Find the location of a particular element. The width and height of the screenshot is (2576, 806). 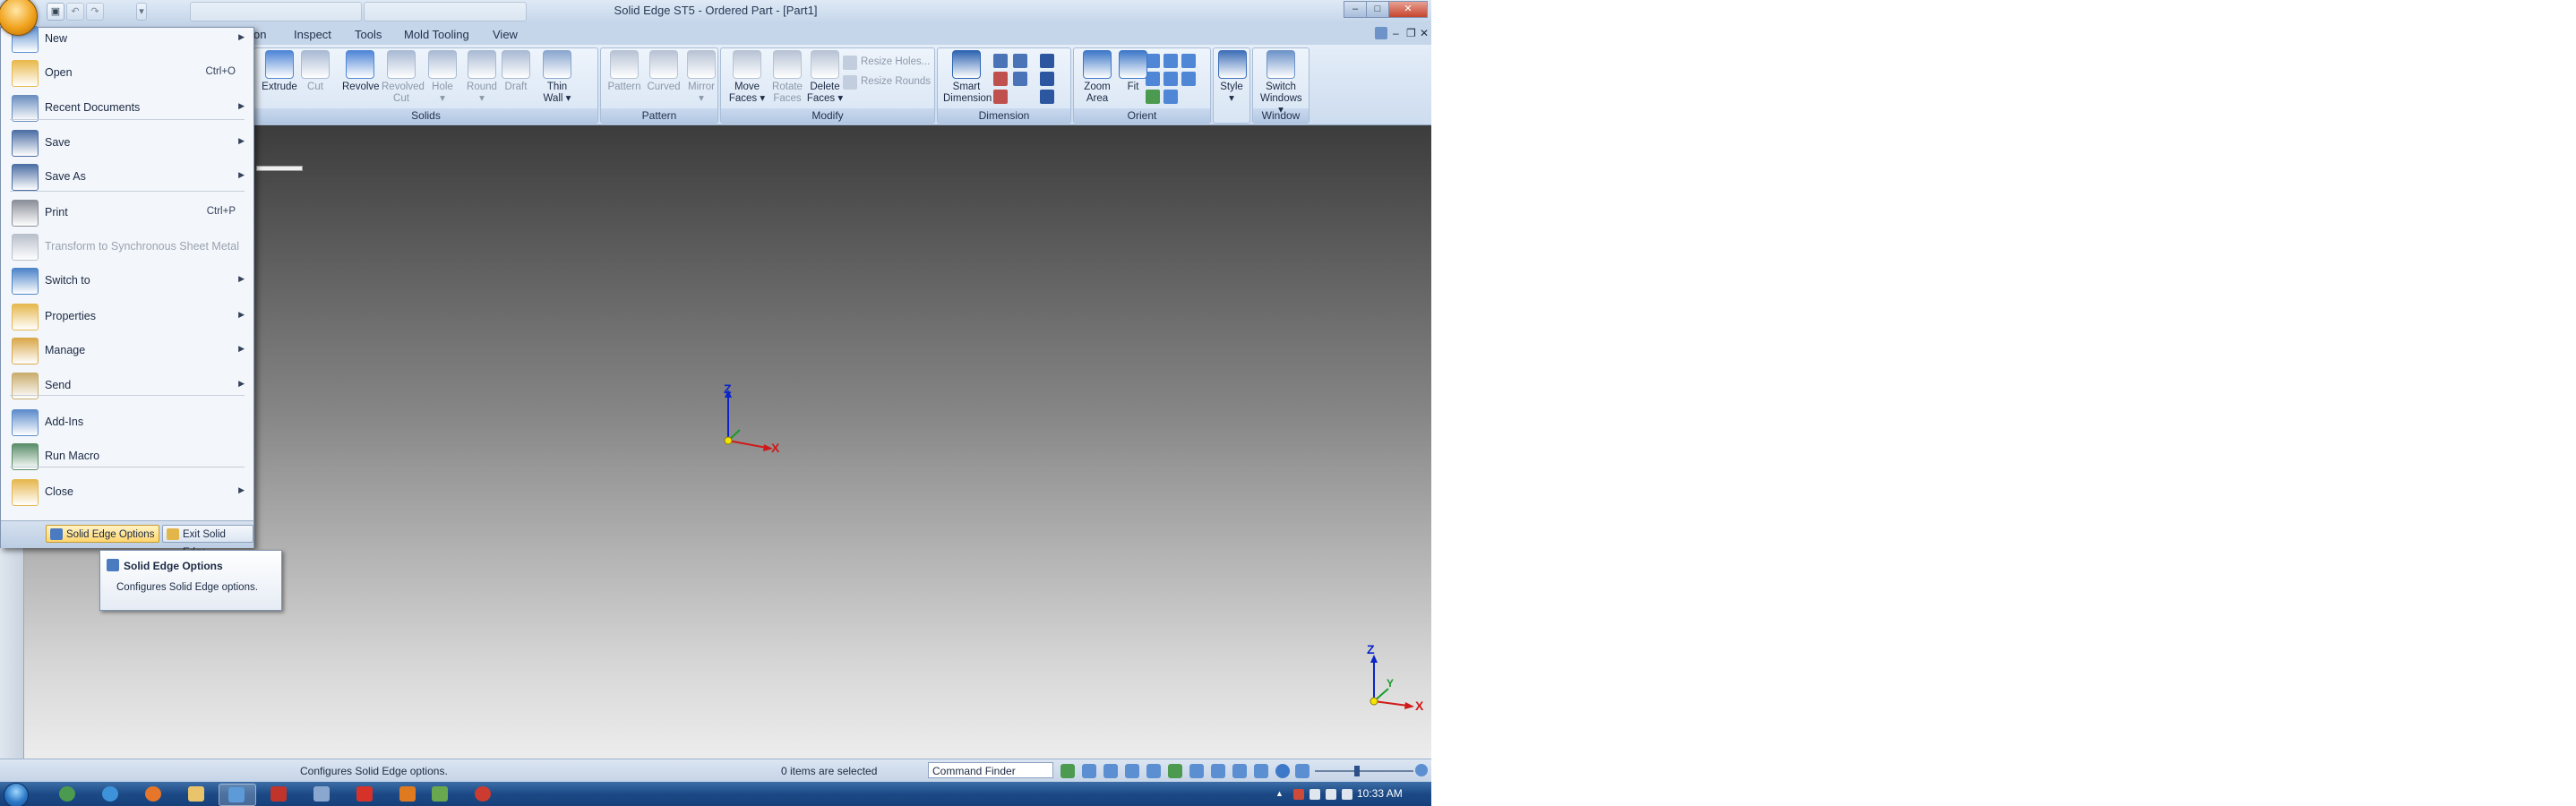

close-button: ✕ is located at coordinates (1408, 10).